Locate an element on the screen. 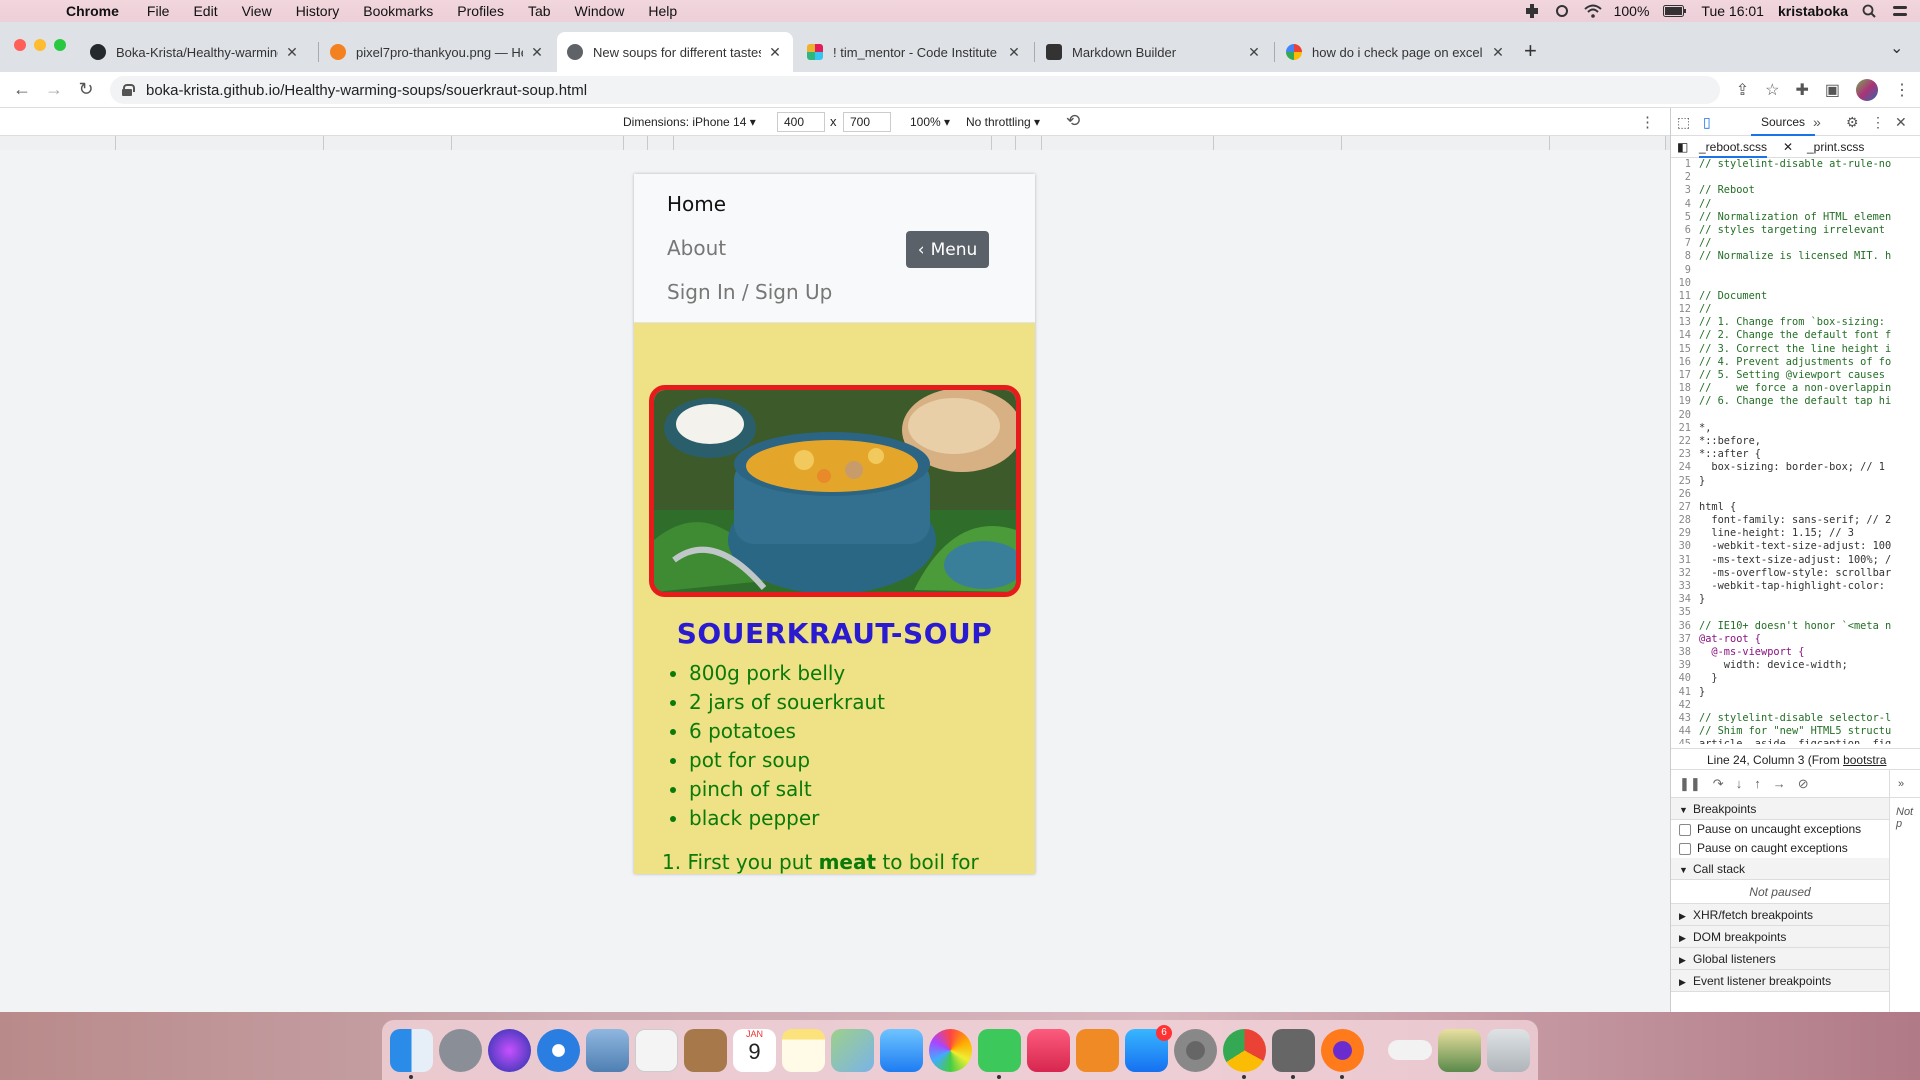 The width and height of the screenshot is (1920, 1080). pause-uncaught-checkbox: Pause on uncaught exceptions is located at coordinates (1780, 829).